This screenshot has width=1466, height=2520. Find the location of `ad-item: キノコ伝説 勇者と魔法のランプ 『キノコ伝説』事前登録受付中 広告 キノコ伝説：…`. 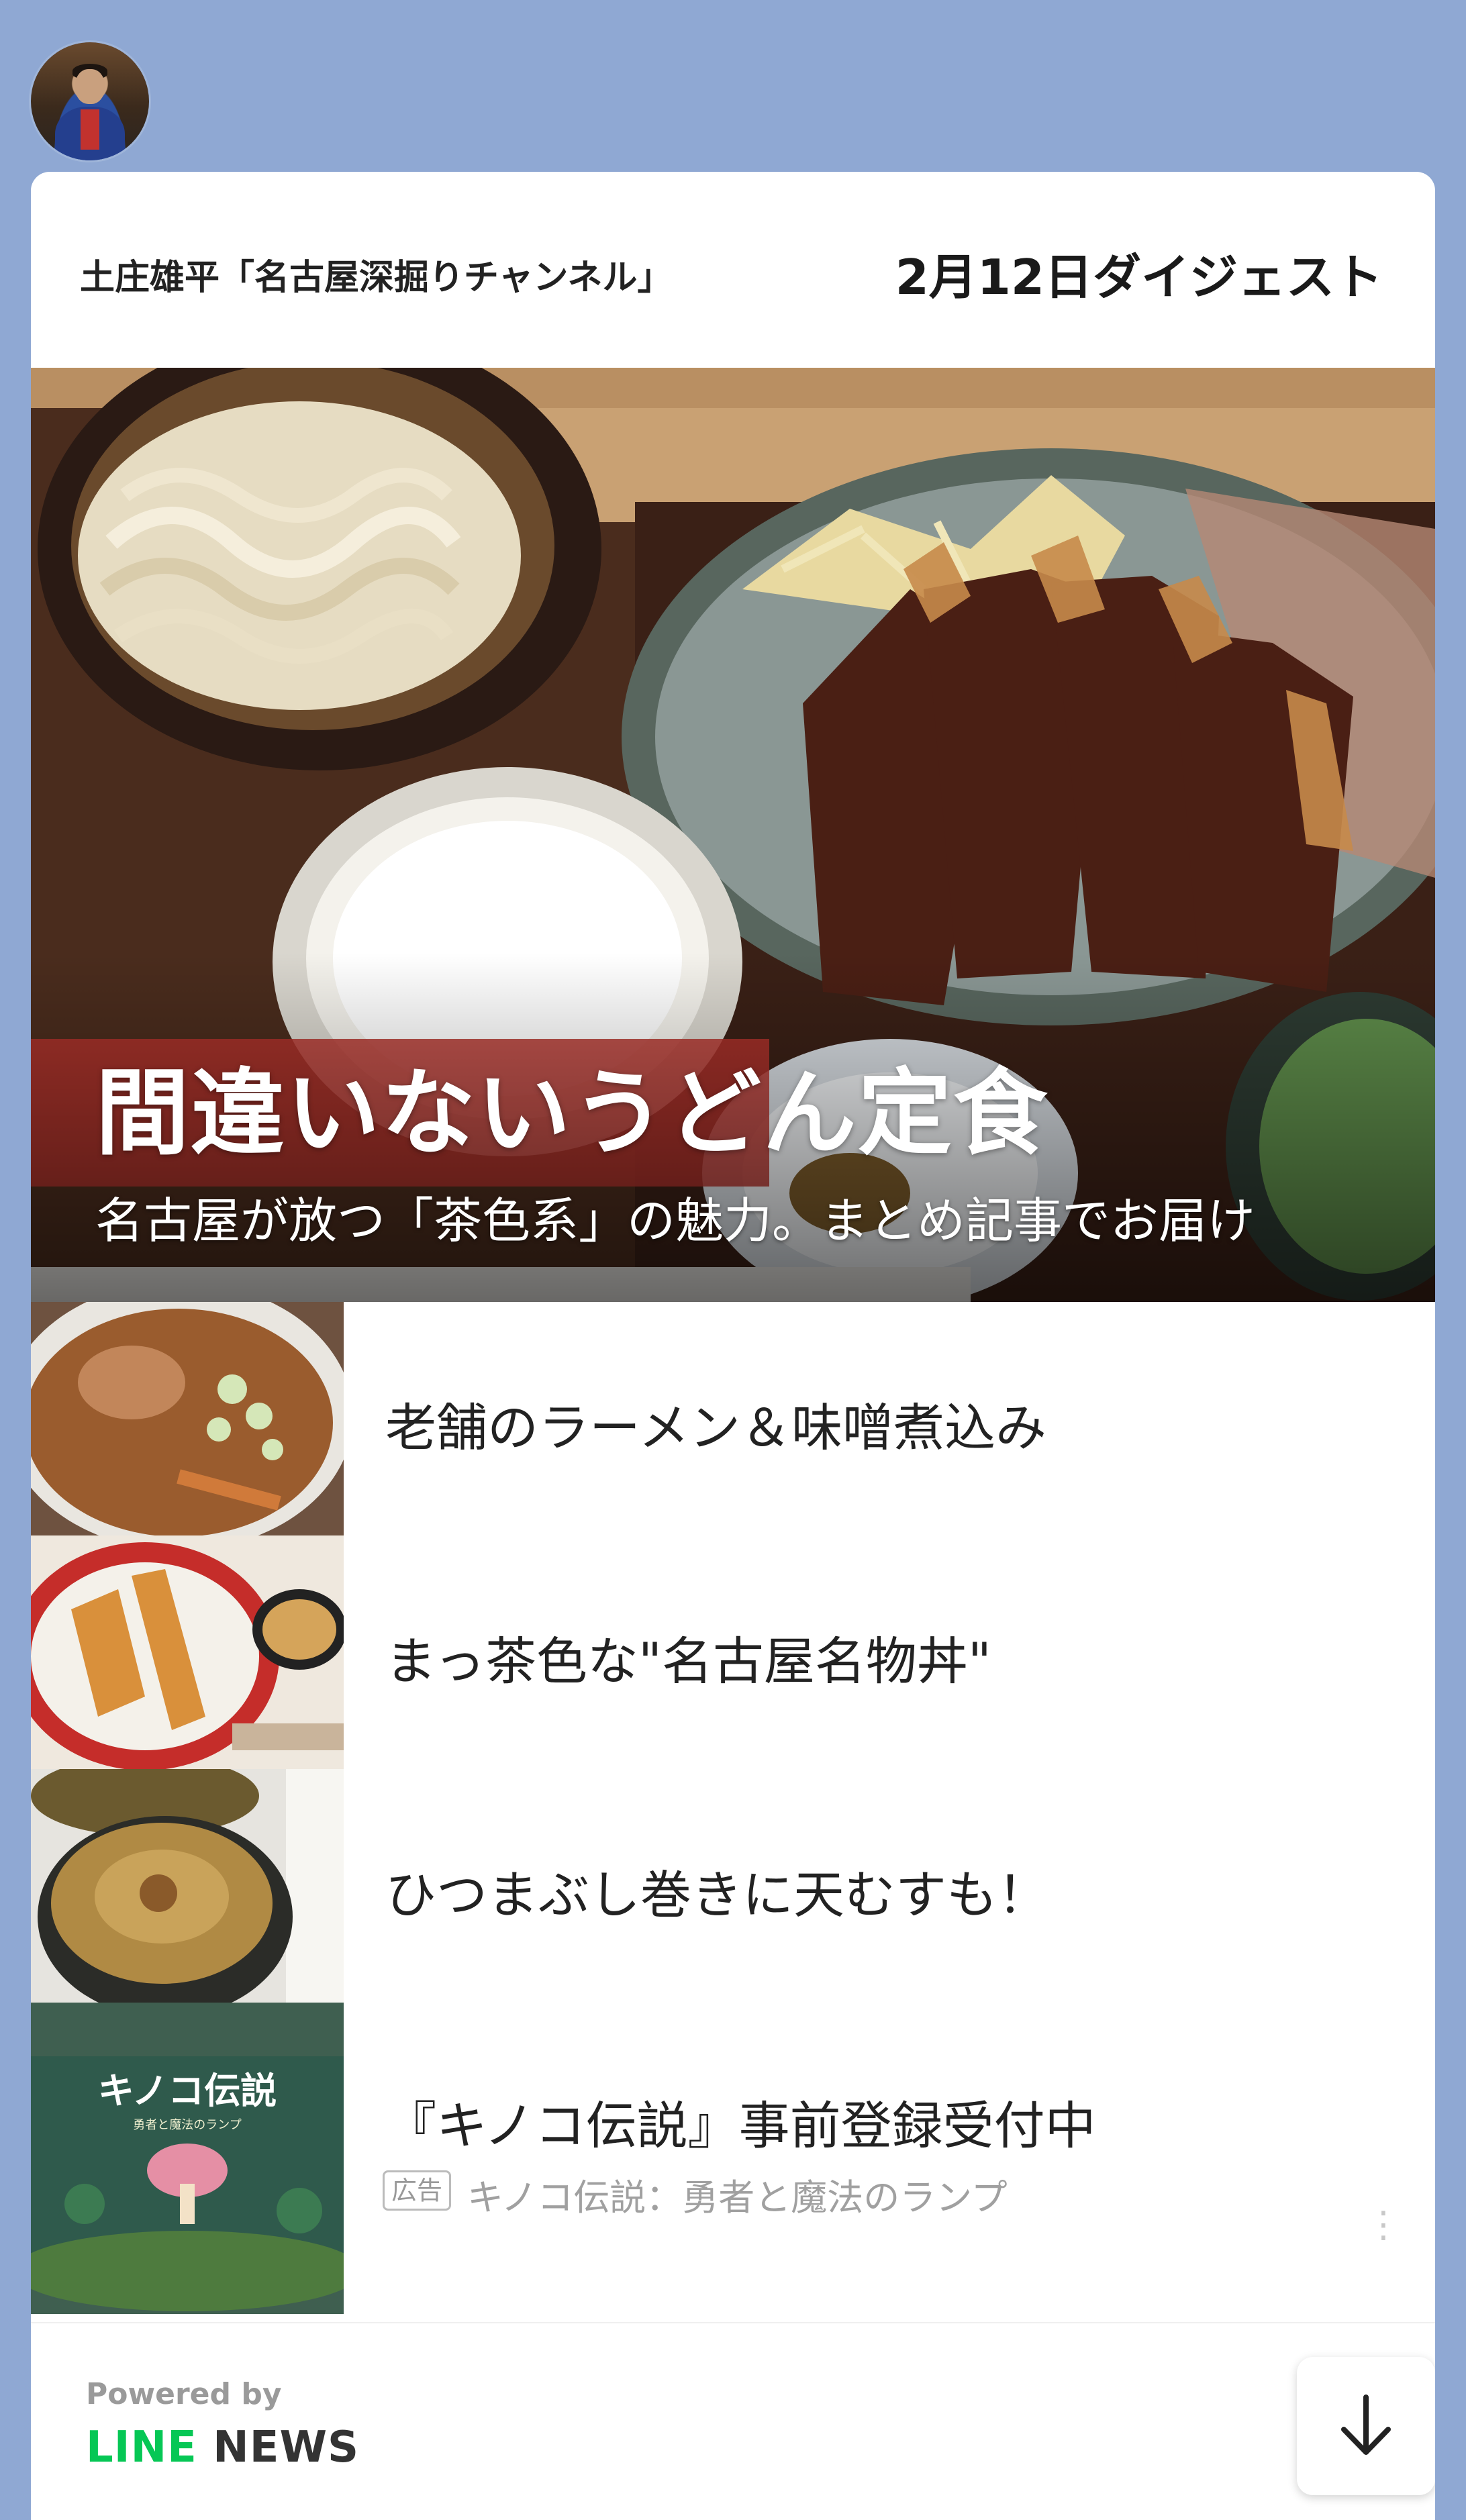

ad-item: キノコ伝説 勇者と魔法のランプ 『キノコ伝説』事前登録受付中 広告 キノコ伝説：… is located at coordinates (733, 2162).